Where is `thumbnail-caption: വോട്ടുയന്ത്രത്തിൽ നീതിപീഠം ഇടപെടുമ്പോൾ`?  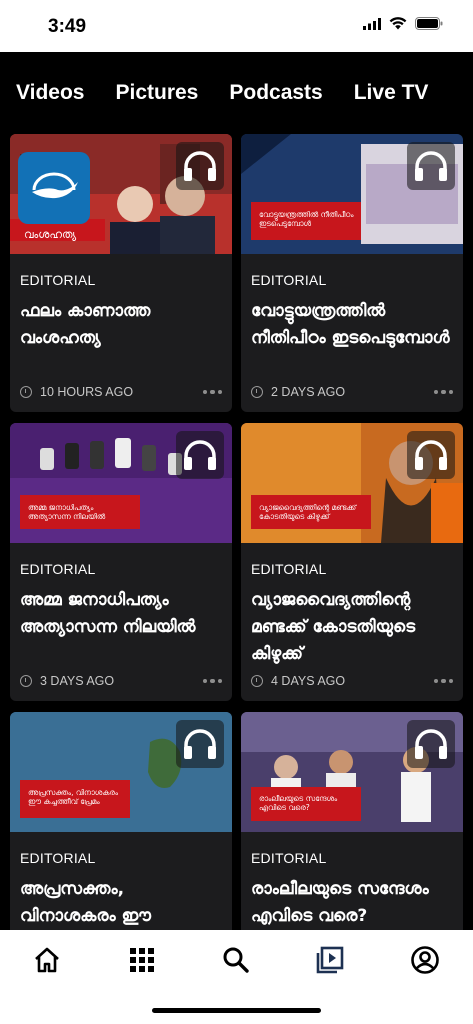
thumbnail-caption: വോട്ടുയന്ത്രത്തിൽ നീതിപീഠം ഇടപെടുമ്പോൾ is located at coordinates (307, 222).